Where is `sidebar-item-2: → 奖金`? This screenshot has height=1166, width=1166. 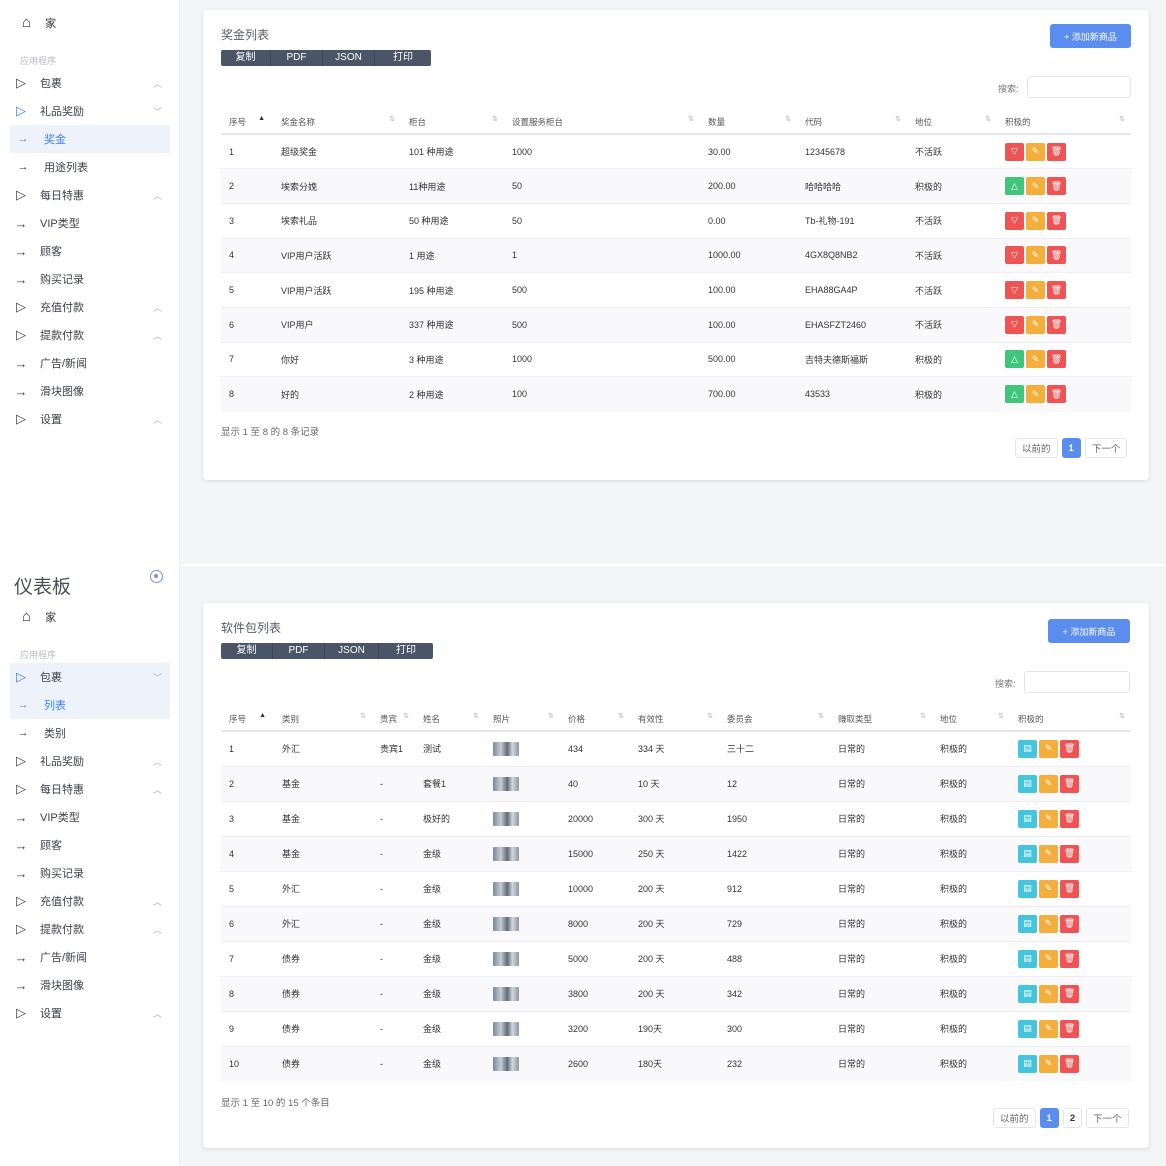 sidebar-item-2: → 奖金 is located at coordinates (90, 139).